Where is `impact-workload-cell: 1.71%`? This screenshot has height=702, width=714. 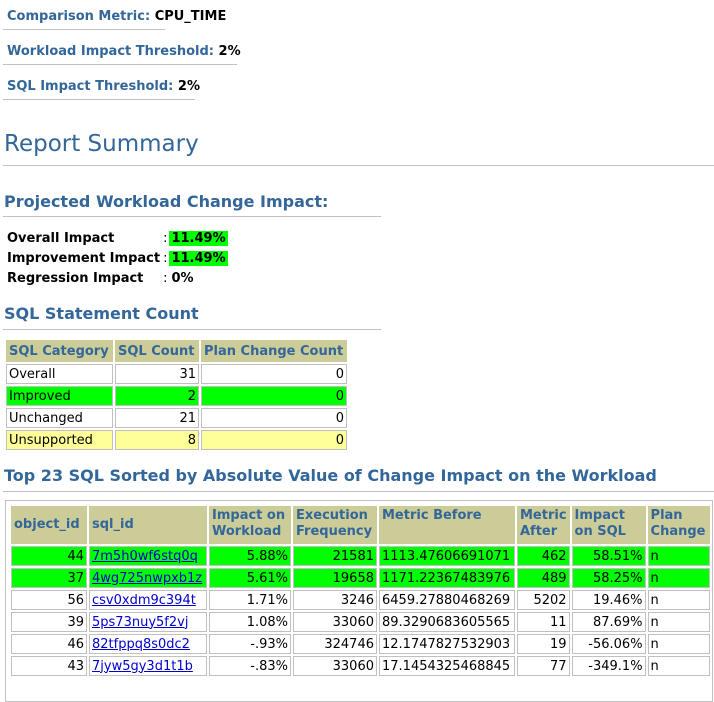
impact-workload-cell: 1.71% is located at coordinates (250, 600).